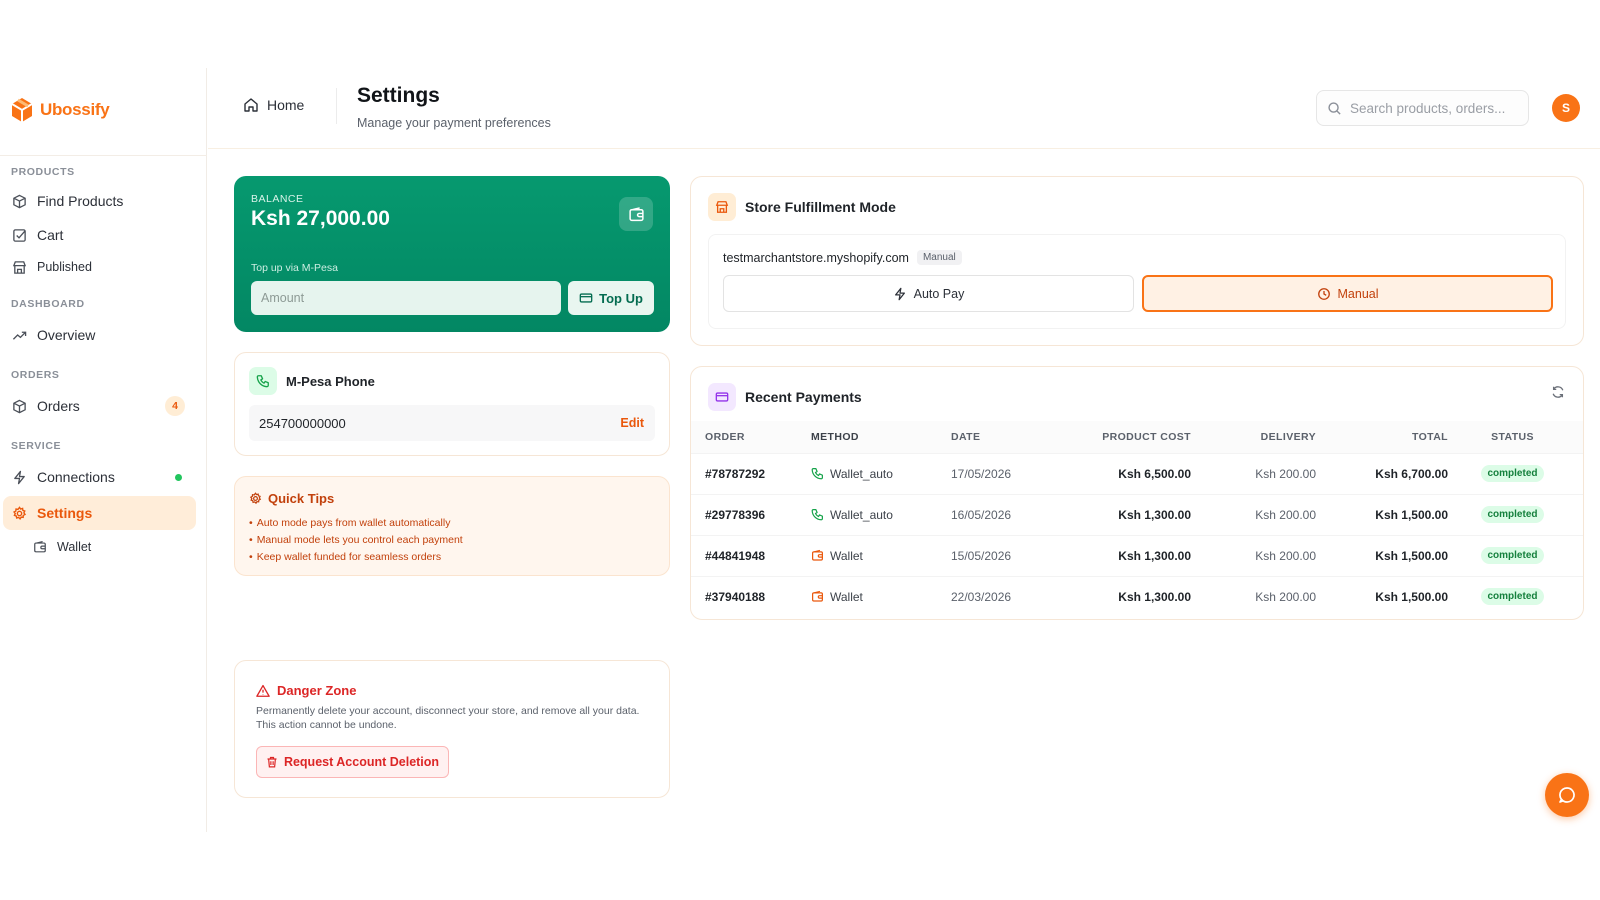 This screenshot has height=900, width=1600. What do you see at coordinates (1566, 108) in the screenshot?
I see `avatar: S` at bounding box center [1566, 108].